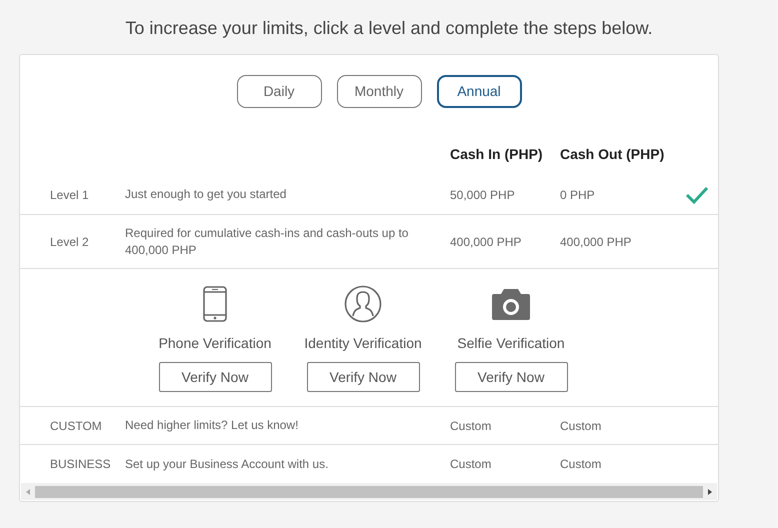 Image resolution: width=778 pixels, height=528 pixels. I want to click on camera-icon, so click(511, 304).